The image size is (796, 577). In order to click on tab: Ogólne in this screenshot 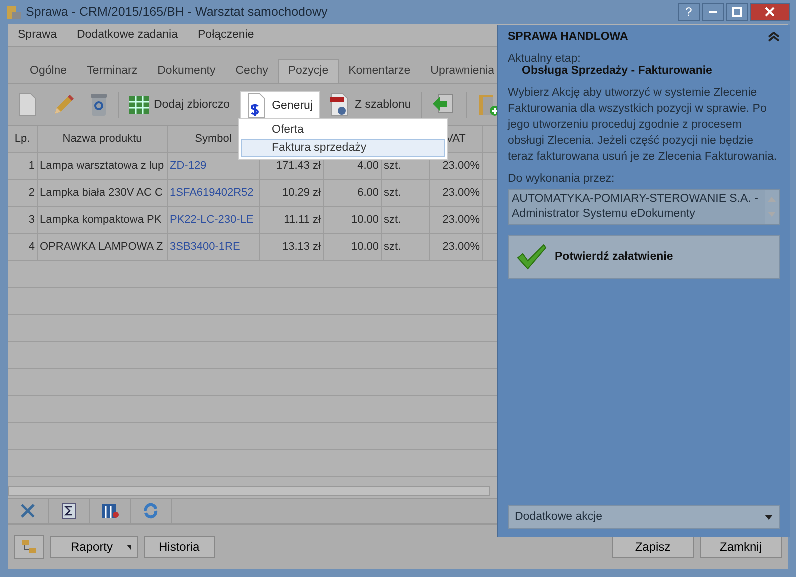, I will do `click(49, 71)`.